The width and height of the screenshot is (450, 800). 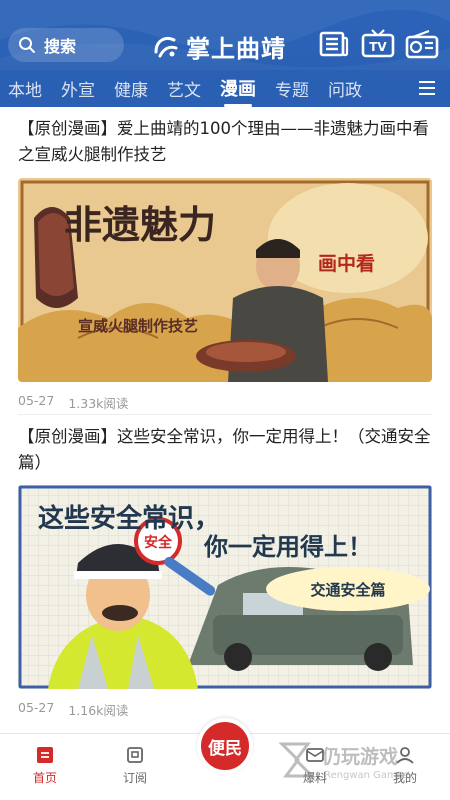 What do you see at coordinates (135, 765) in the screenshot?
I see `nav-subscribe: 订阅` at bounding box center [135, 765].